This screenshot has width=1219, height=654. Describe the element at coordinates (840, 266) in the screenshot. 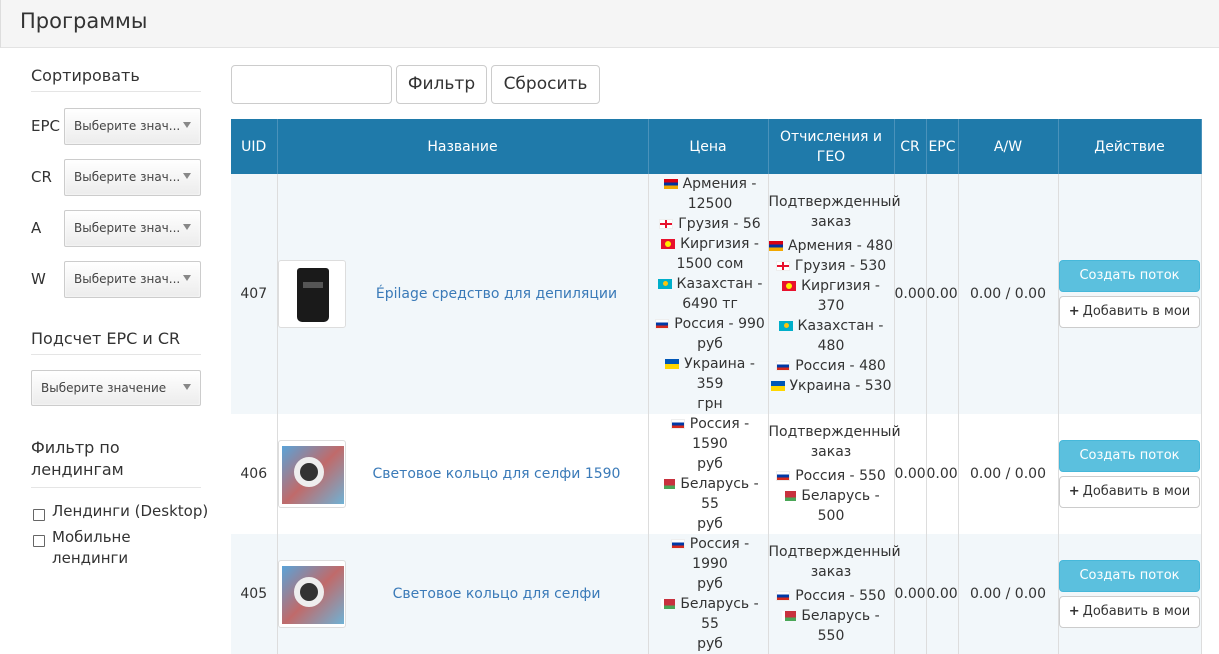

I see `payout-text: Грузия - 530` at that location.